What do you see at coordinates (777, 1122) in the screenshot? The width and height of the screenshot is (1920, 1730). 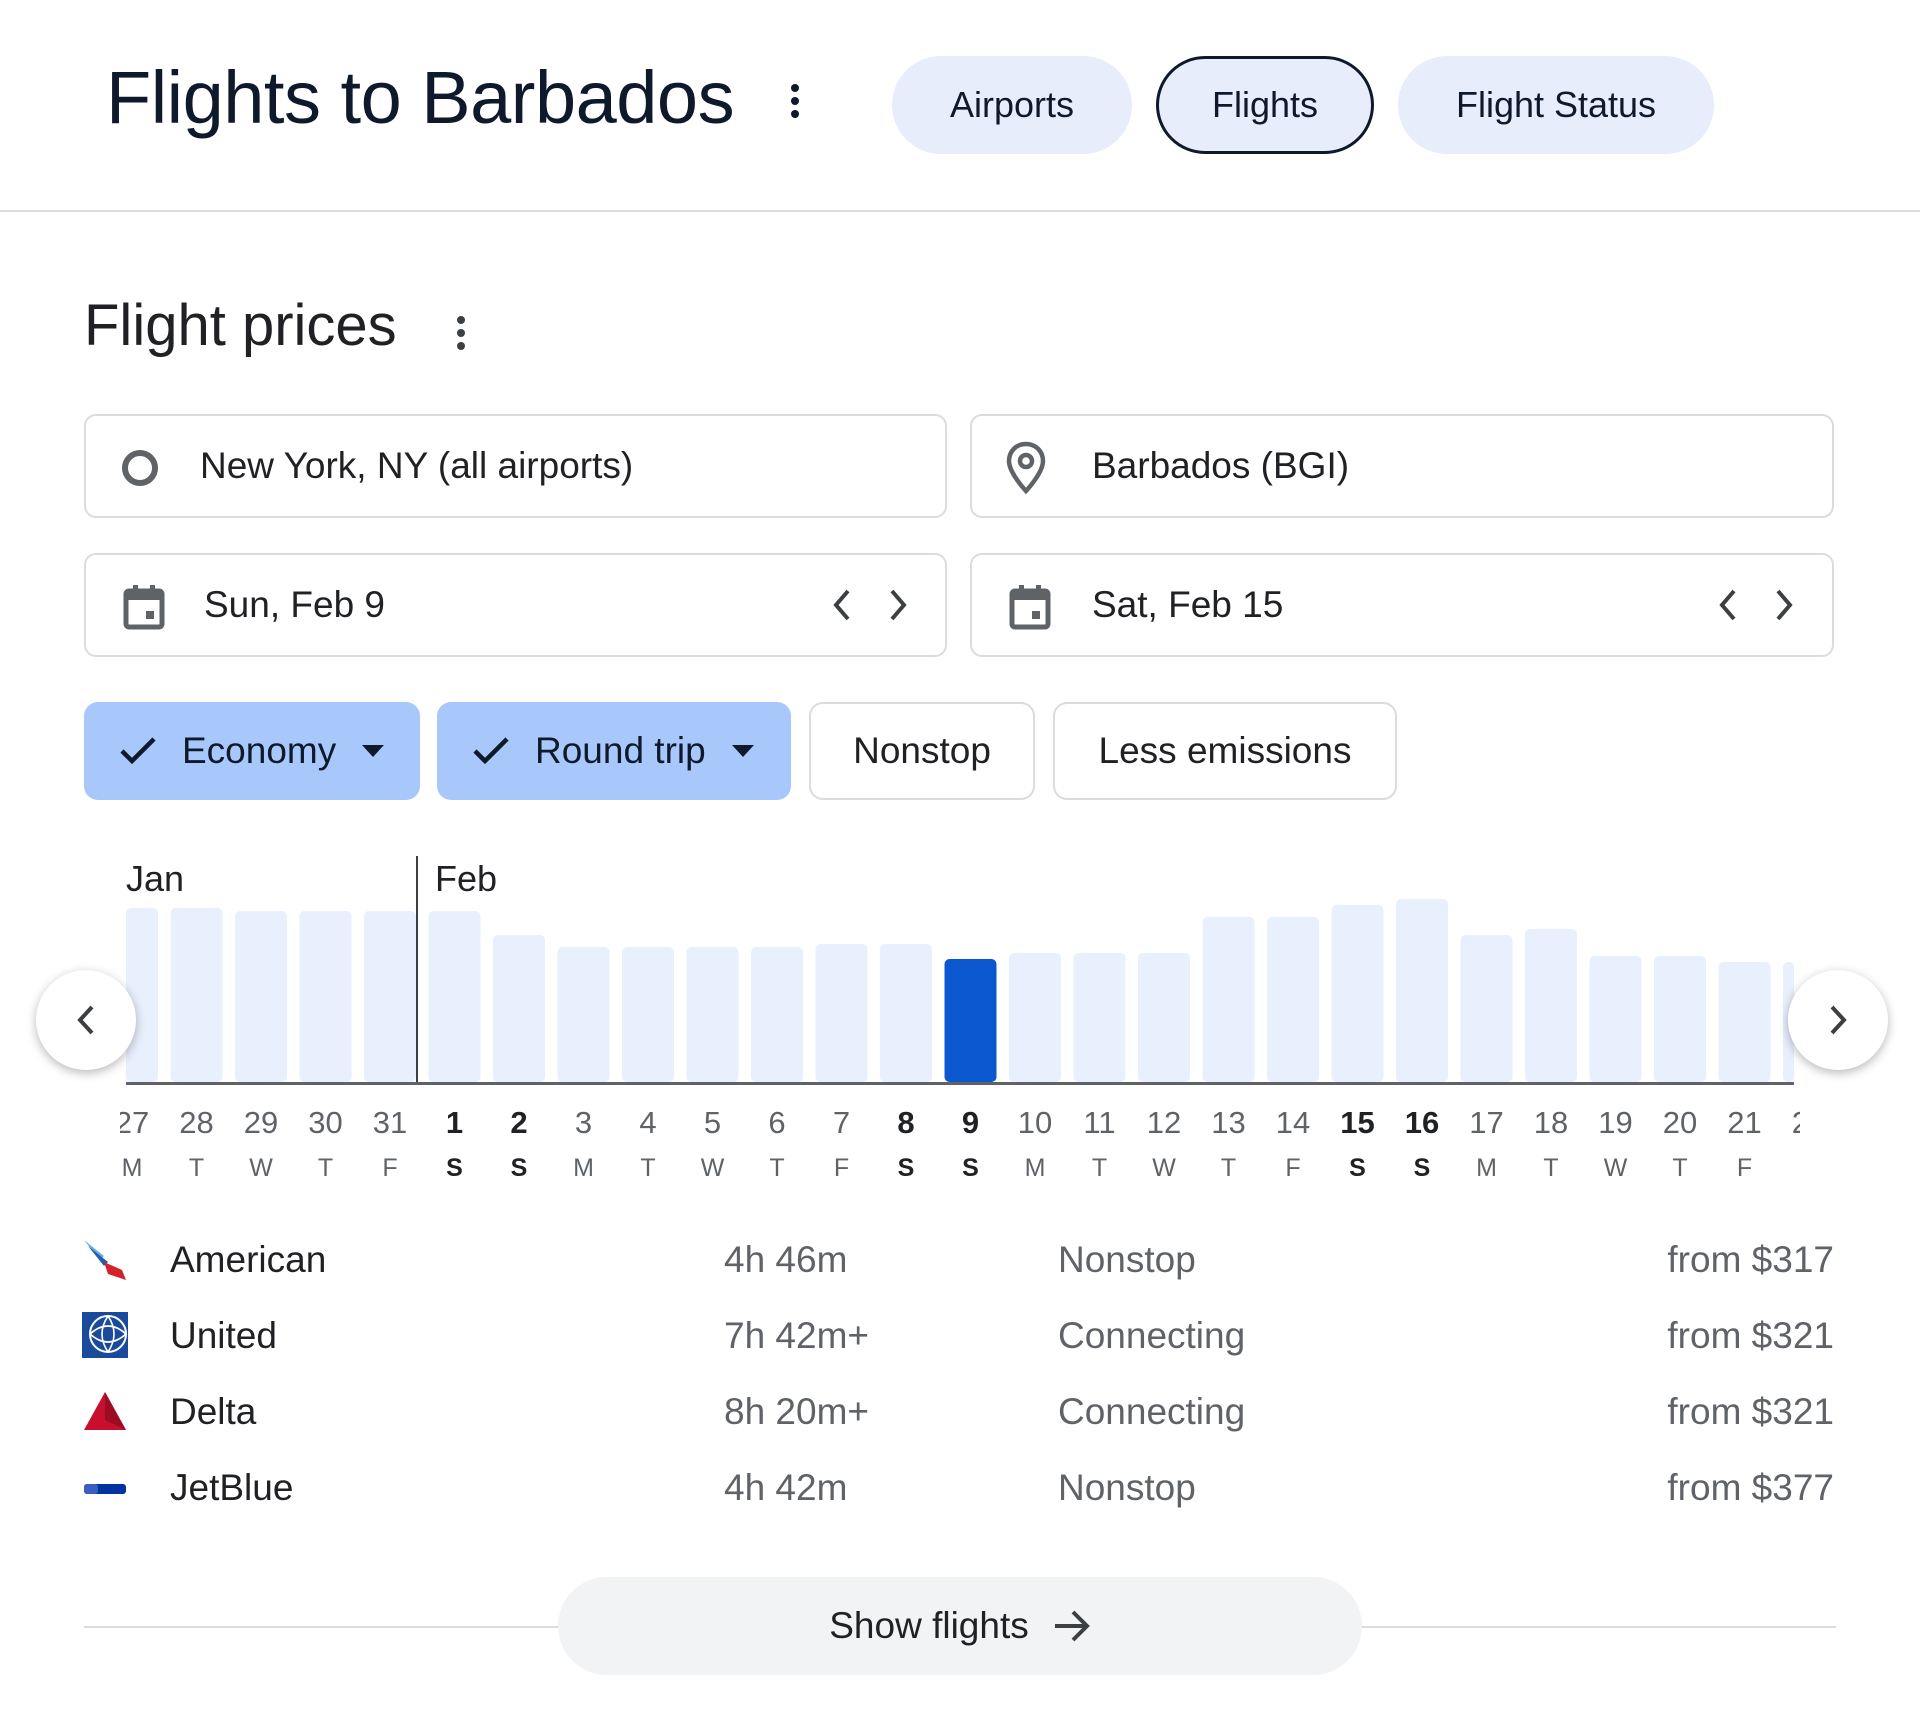 I see `day-number-label: 6` at bounding box center [777, 1122].